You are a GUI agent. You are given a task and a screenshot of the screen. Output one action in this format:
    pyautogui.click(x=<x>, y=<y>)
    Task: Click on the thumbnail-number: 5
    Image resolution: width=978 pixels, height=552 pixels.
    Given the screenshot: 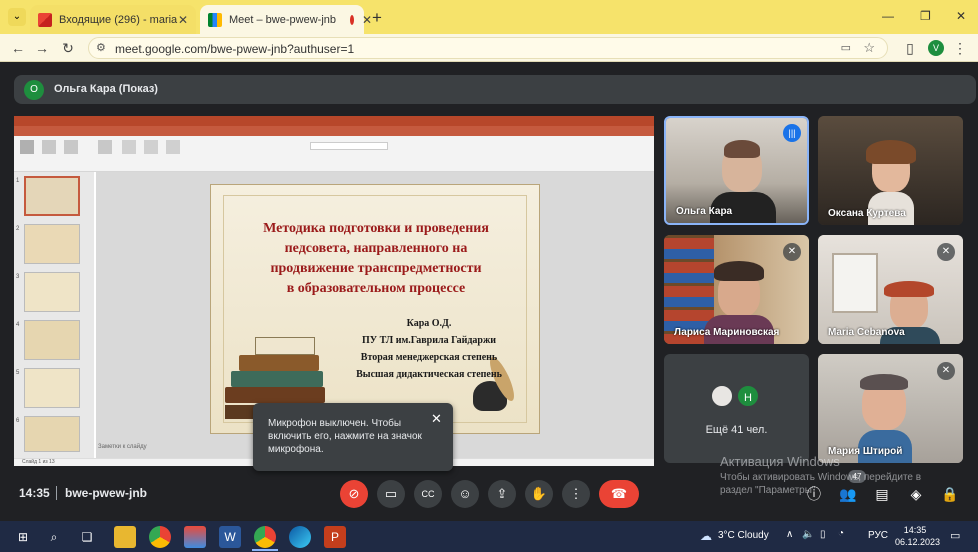 What is the action you would take?
    pyautogui.click(x=18, y=373)
    